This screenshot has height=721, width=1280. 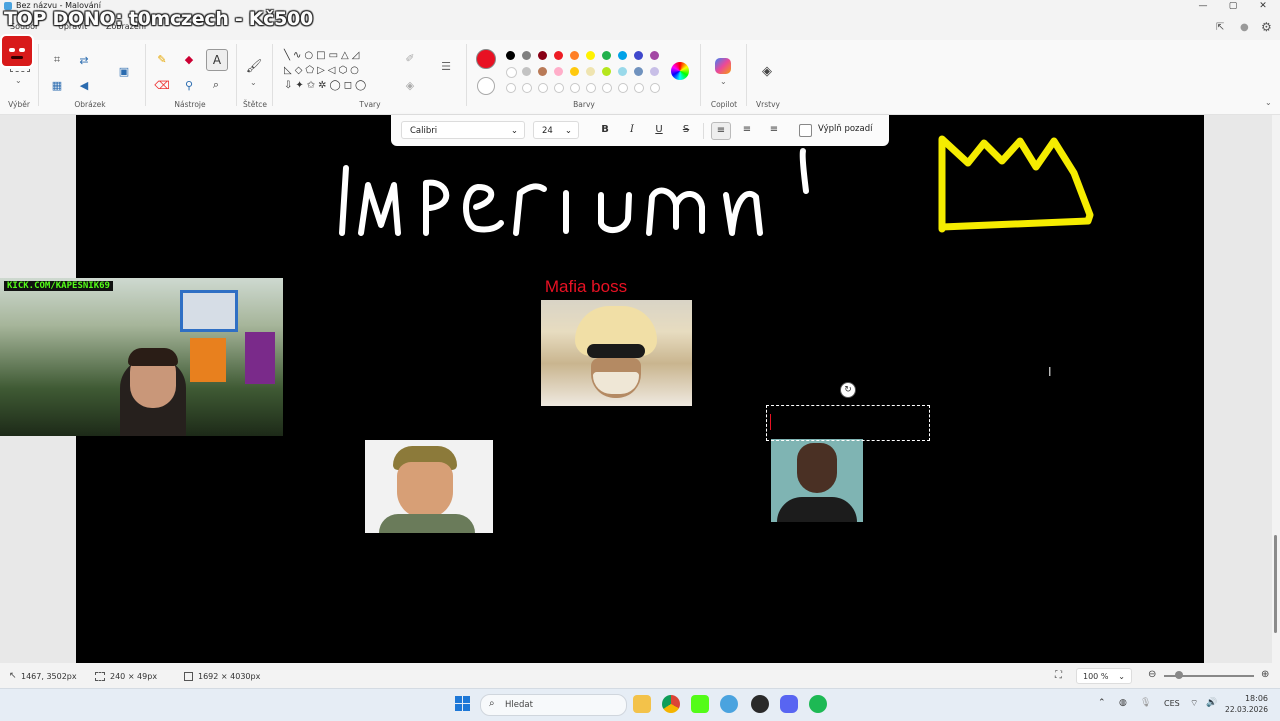 I want to click on minimize-button: —, so click(x=1203, y=7).